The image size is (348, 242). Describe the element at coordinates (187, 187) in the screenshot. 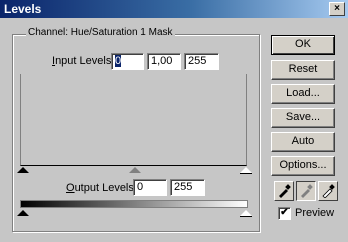

I see `output-white-field: 255` at that location.